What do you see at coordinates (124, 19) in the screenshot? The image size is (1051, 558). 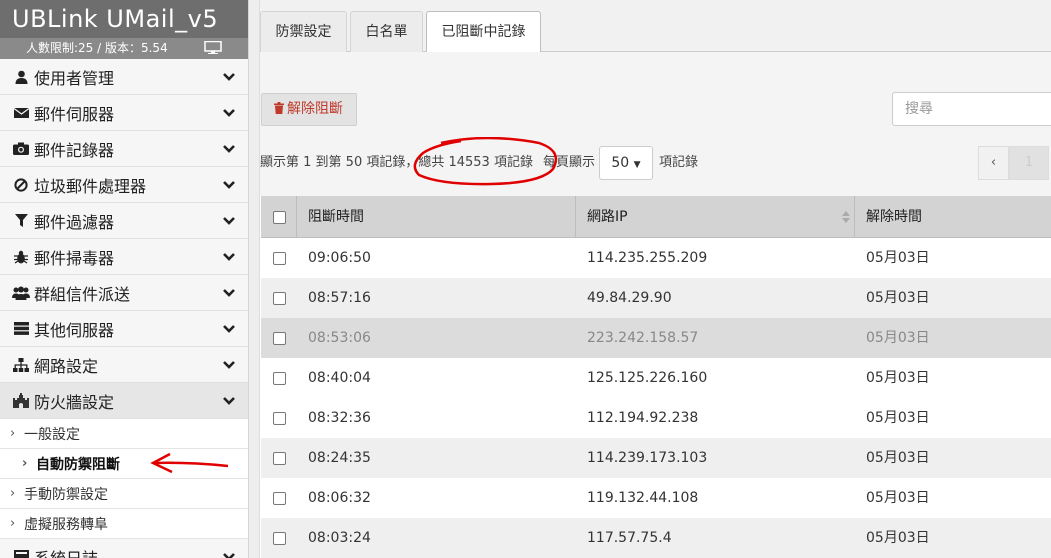 I see `app-title: UBLink UMail_v5` at bounding box center [124, 19].